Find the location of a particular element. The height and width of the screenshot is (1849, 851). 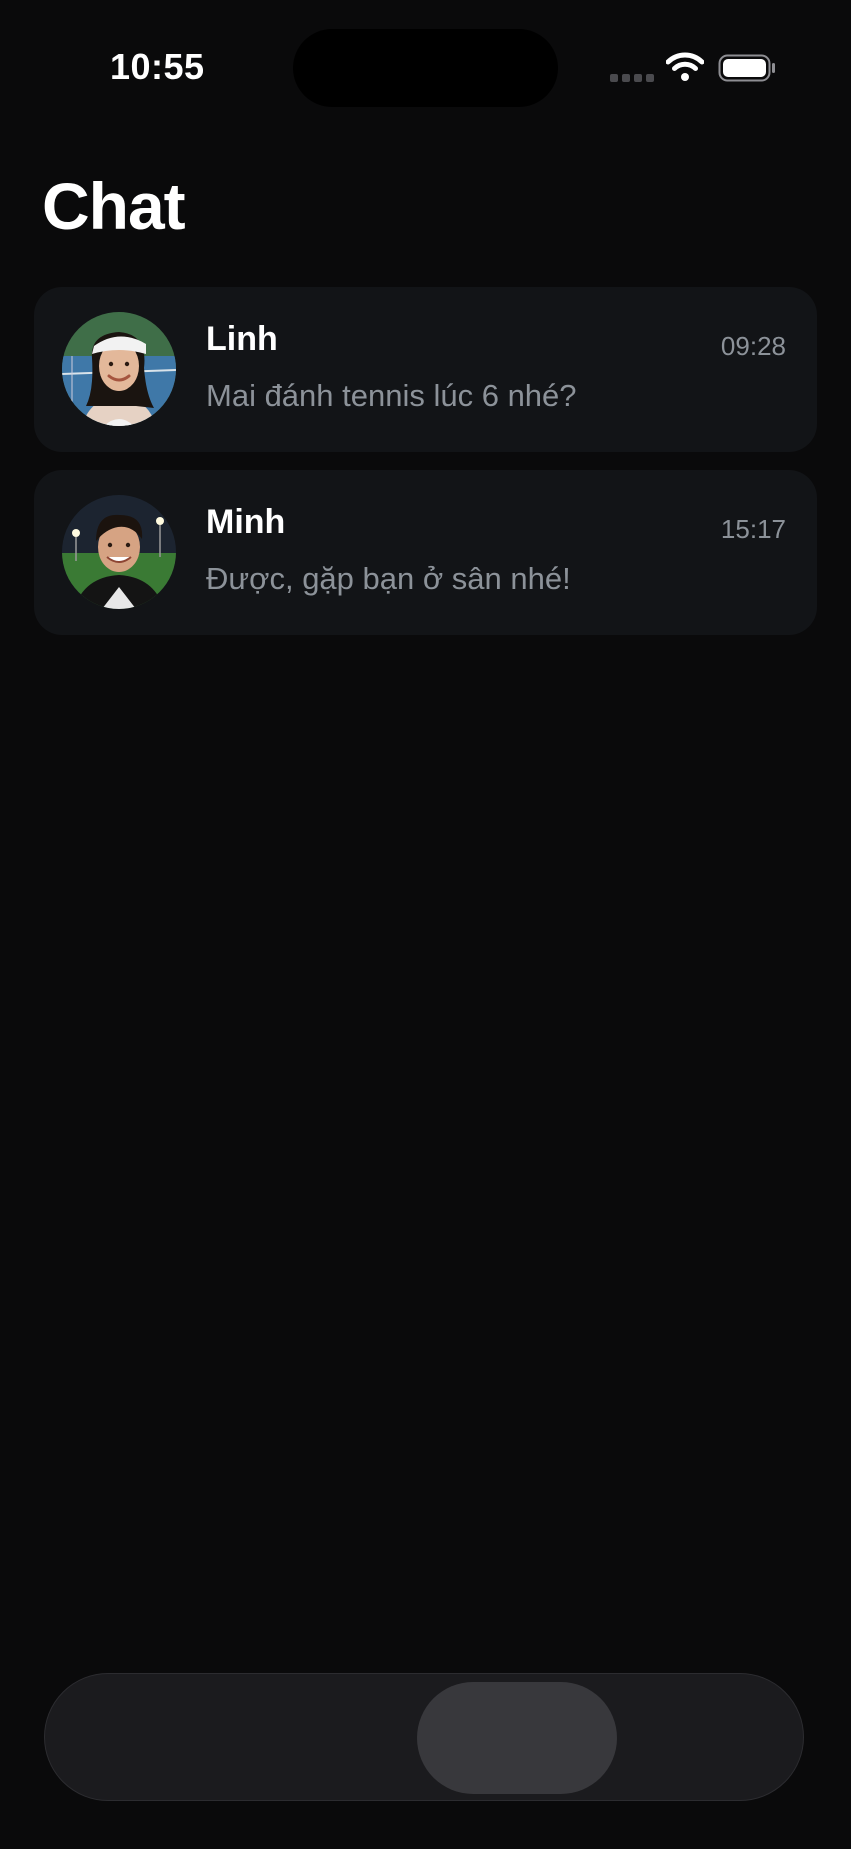

status-time: 10:55 is located at coordinates (157, 66).